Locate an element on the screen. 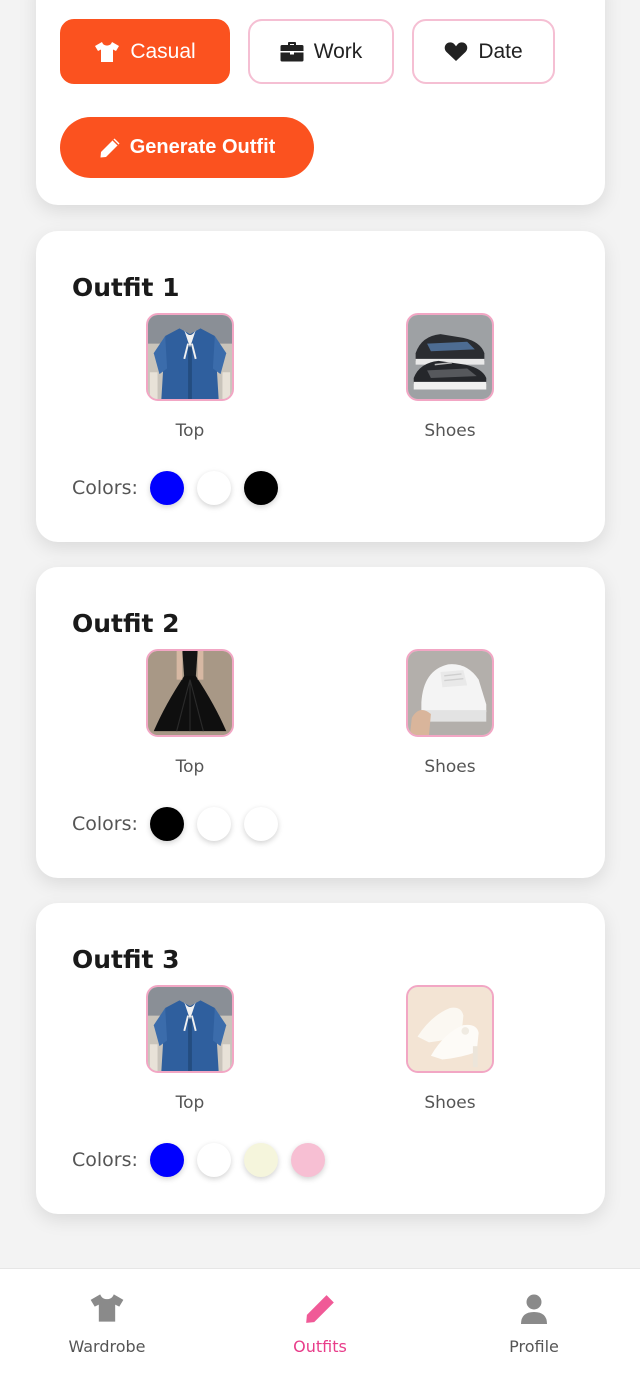  nav-label: Outfits is located at coordinates (320, 1346).